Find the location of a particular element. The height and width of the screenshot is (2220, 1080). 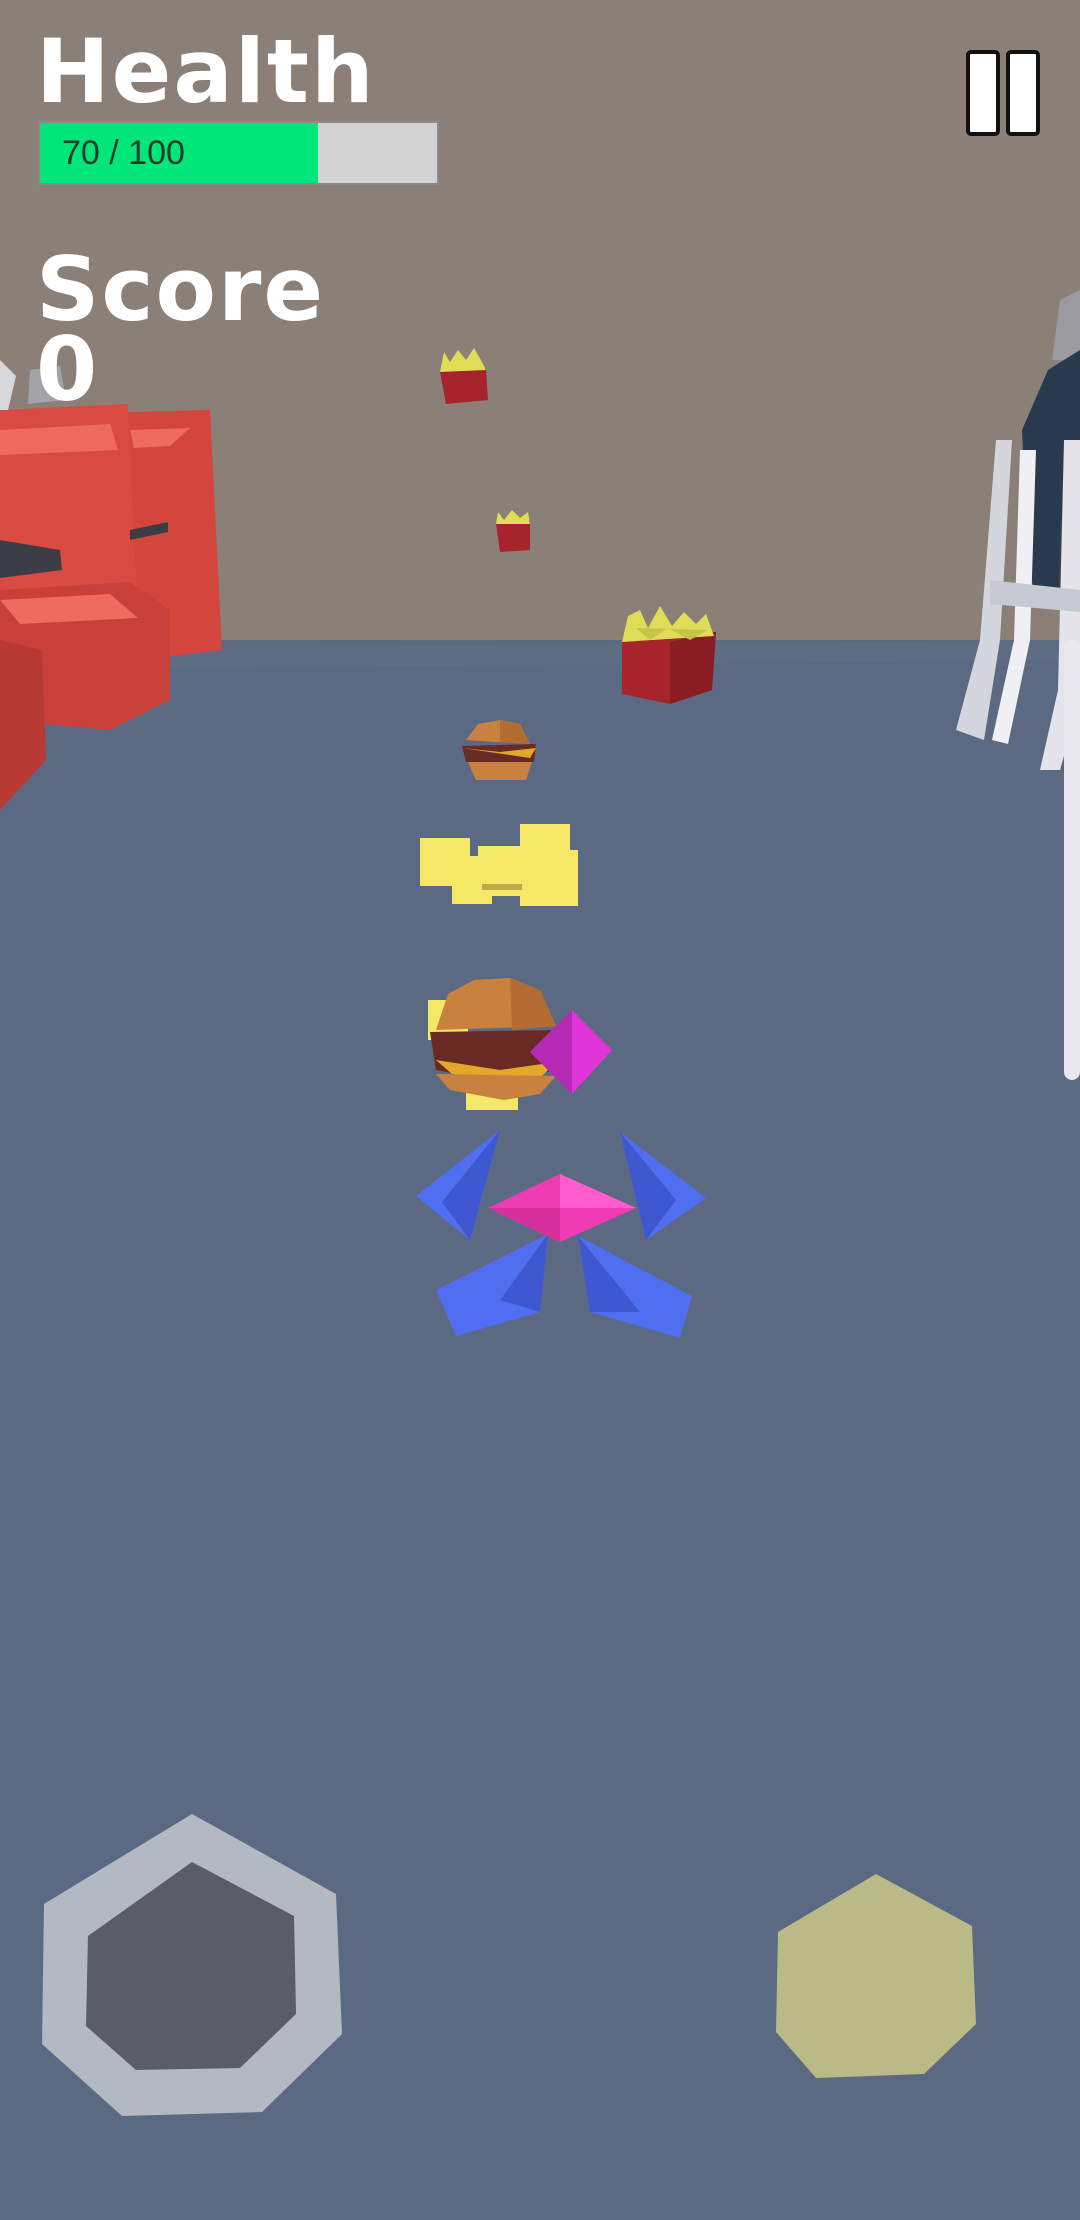

pause-button is located at coordinates (1004, 93).